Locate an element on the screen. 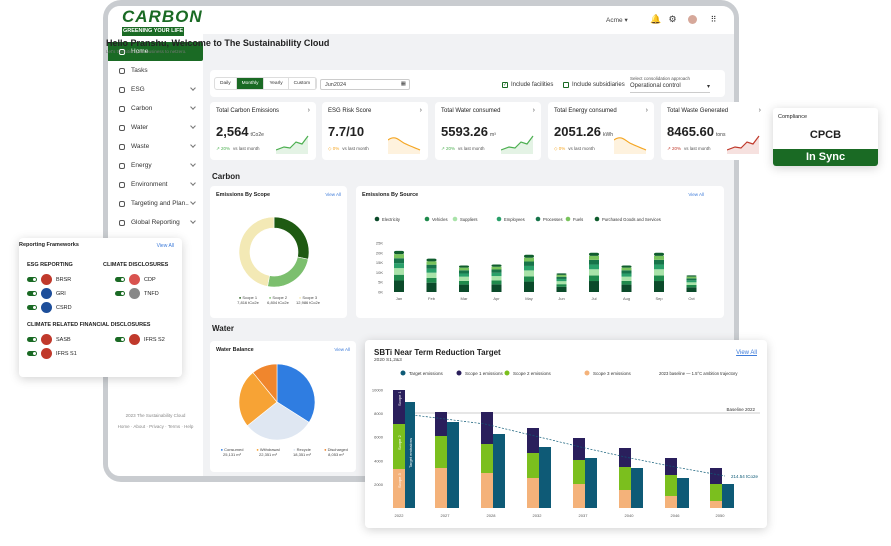  framework-sasb: SASB is located at coordinates (49, 339).